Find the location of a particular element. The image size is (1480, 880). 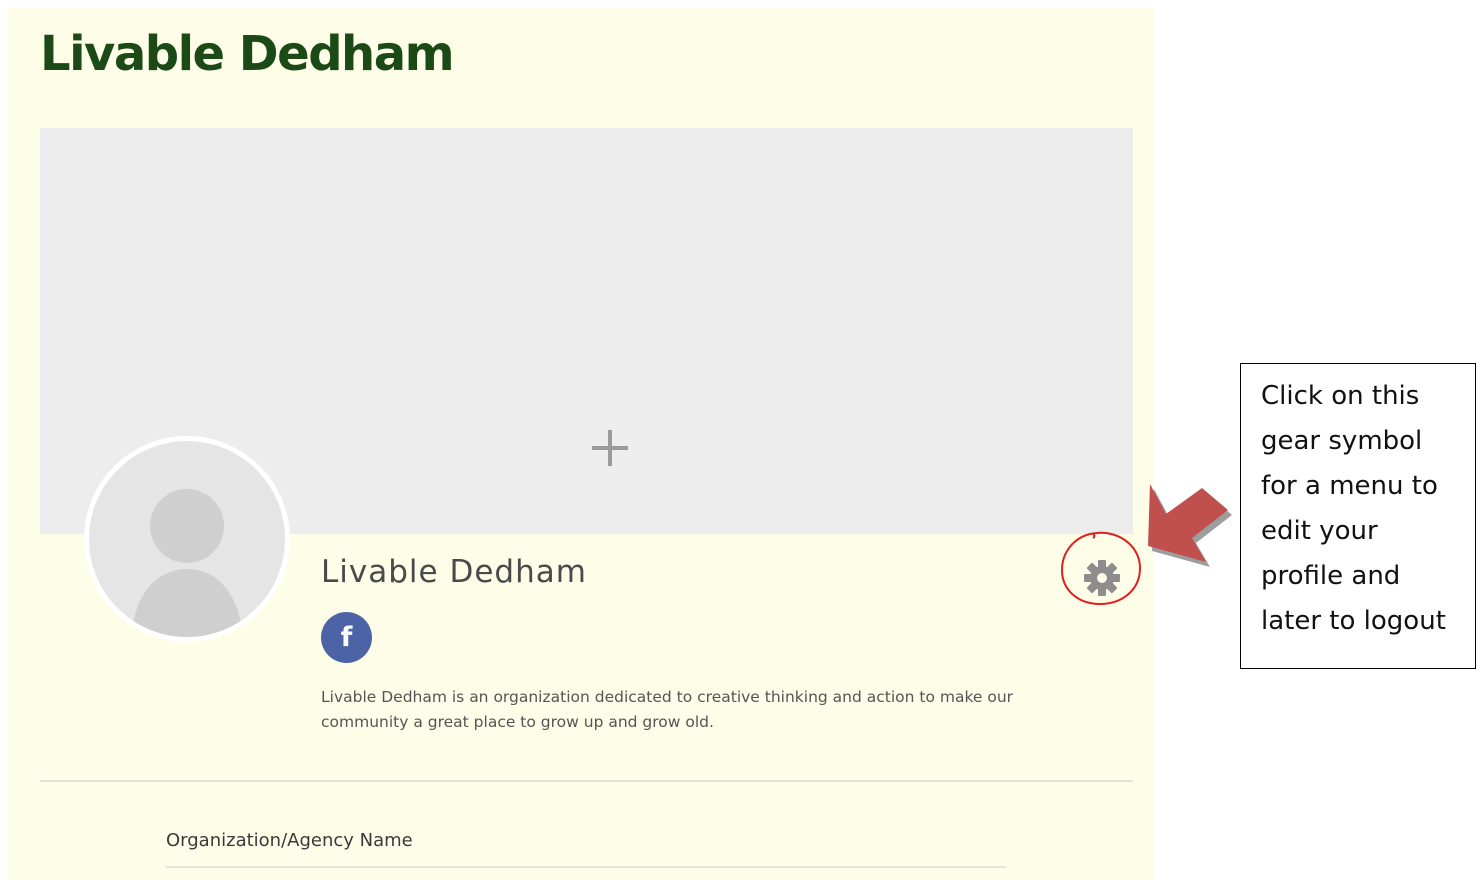

callout-line: gear symbol is located at coordinates (1342, 441).